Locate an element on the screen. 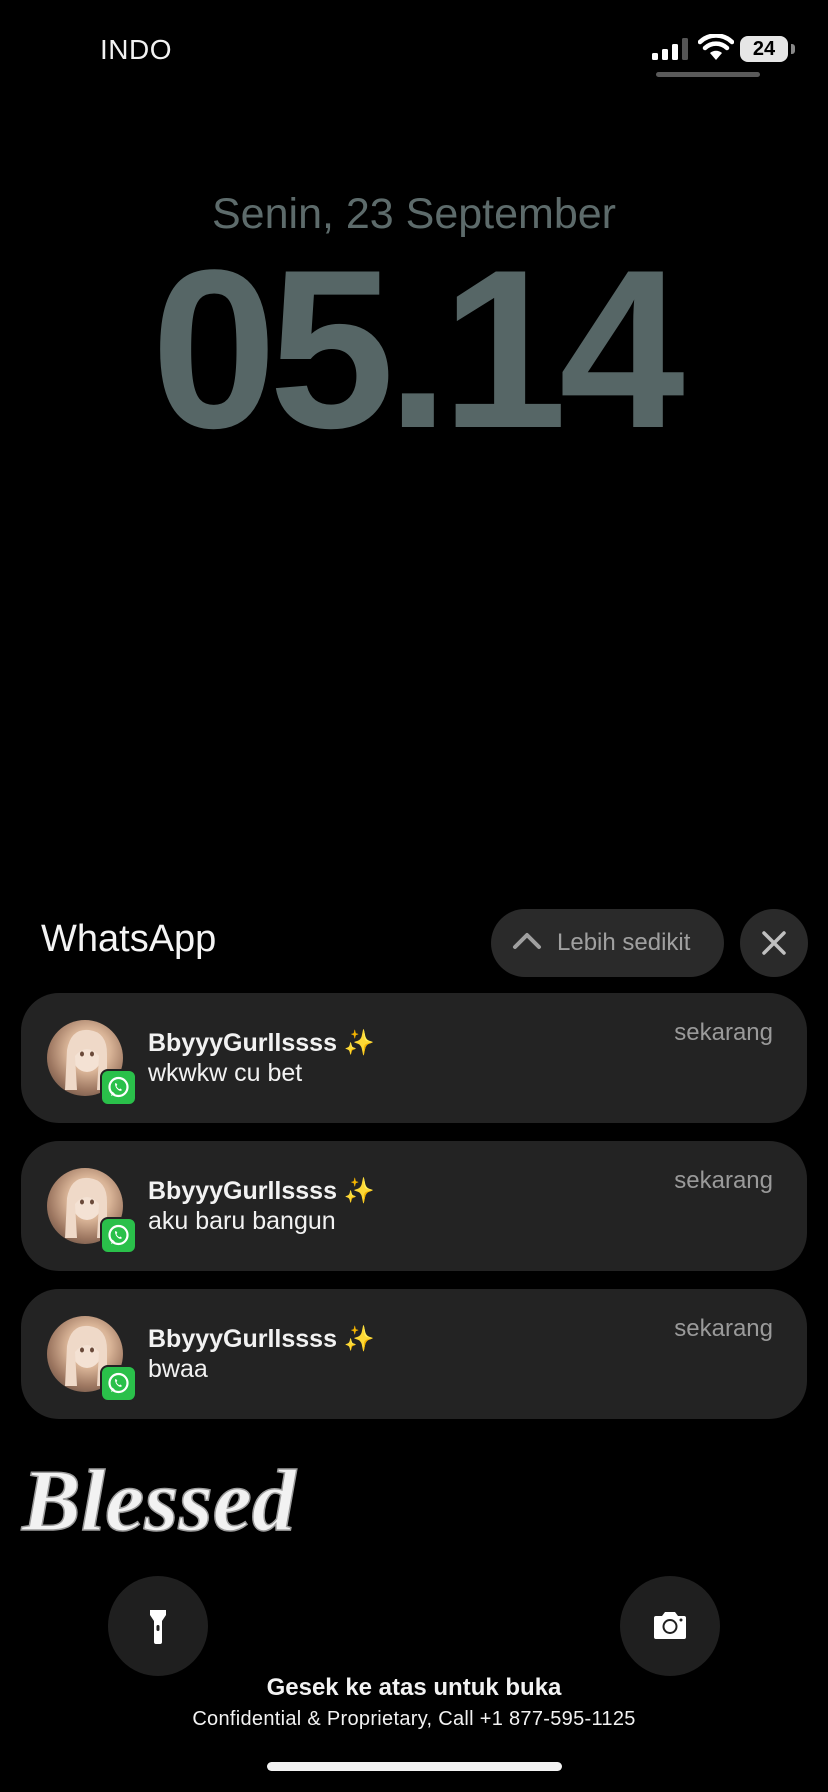 Image resolution: width=828 pixels, height=1792 pixels. battery-indicator: 24 is located at coordinates (768, 49).